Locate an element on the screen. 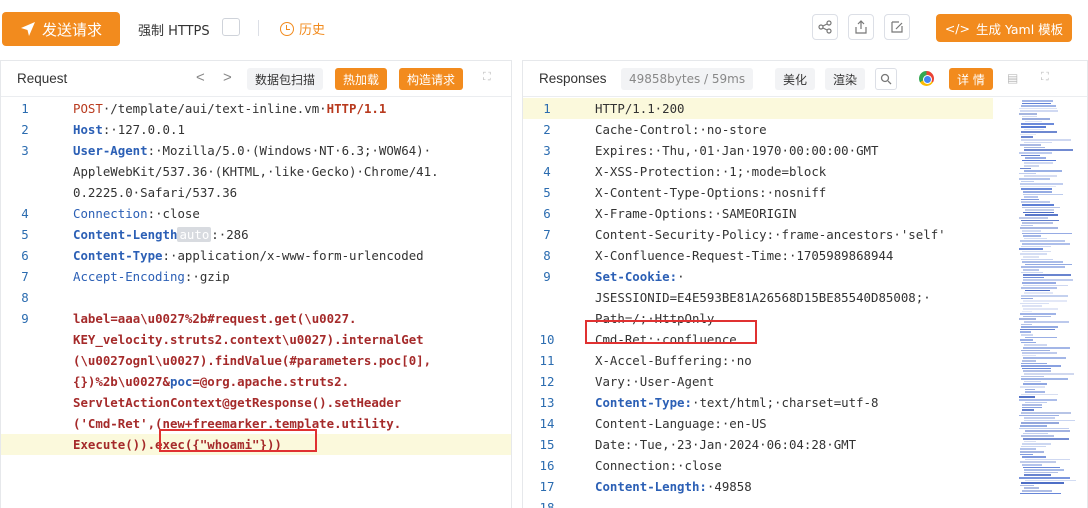 The height and width of the screenshot is (508, 1088). comment-icon: ▤ is located at coordinates (1013, 78).